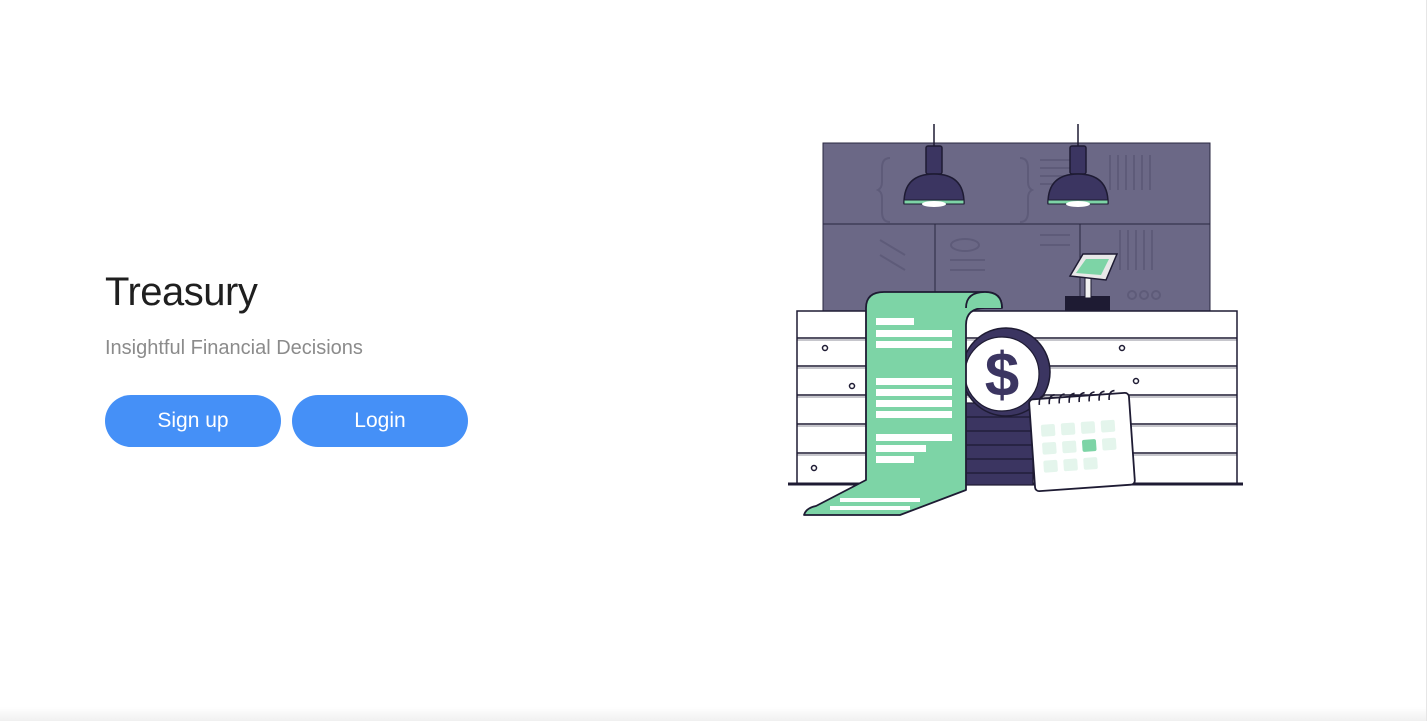  What do you see at coordinates (234, 348) in the screenshot?
I see `app-tagline: Insightful Financial Decisions` at bounding box center [234, 348].